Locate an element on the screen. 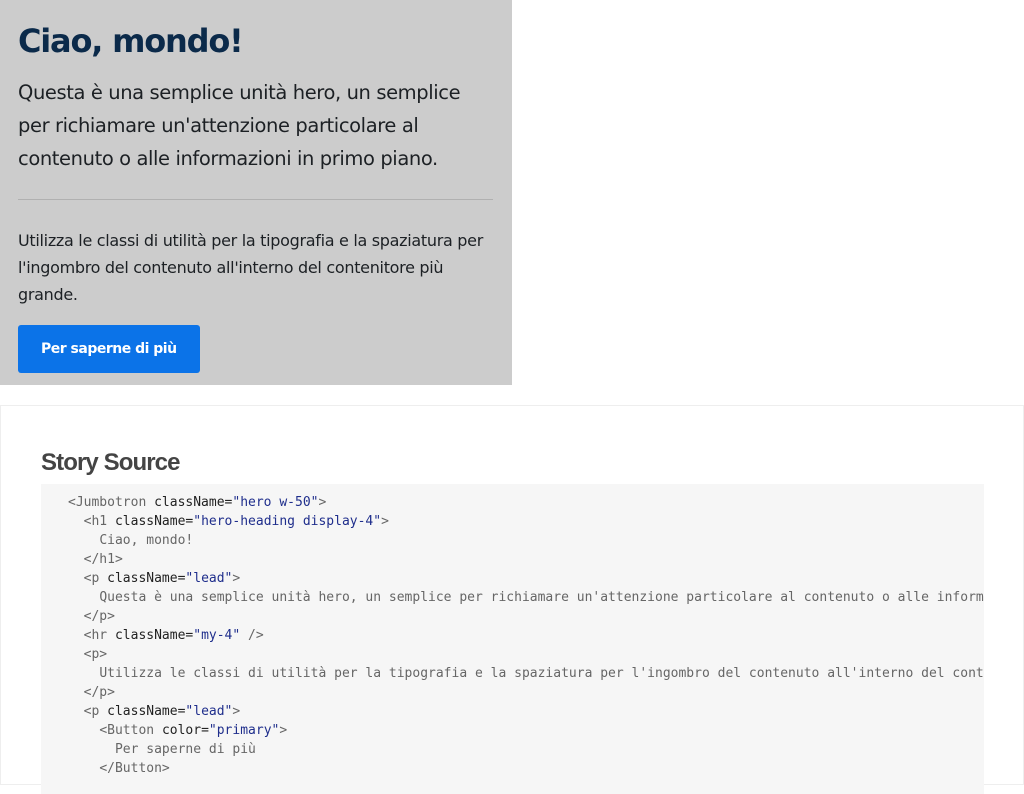 Image resolution: width=1024 pixels, height=794 pixels. code-line: </h1> is located at coordinates (526, 559).